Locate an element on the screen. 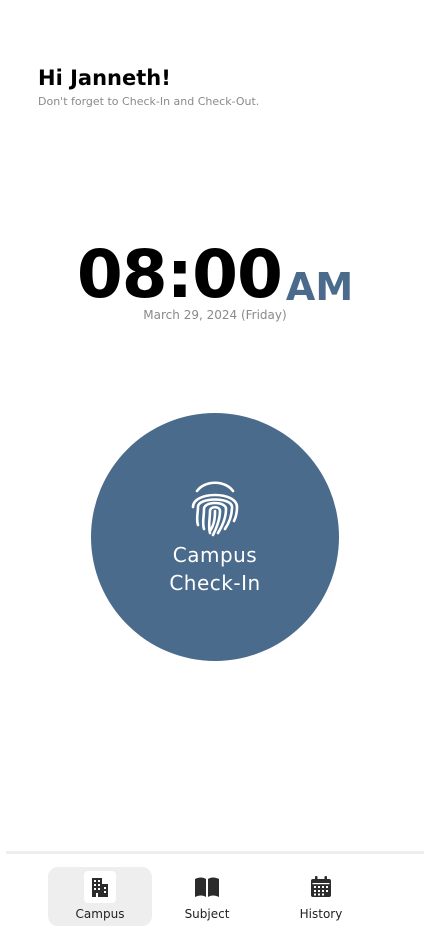  clock-display: 08:00 AM March 29, 2024 (Friday) is located at coordinates (215, 279).